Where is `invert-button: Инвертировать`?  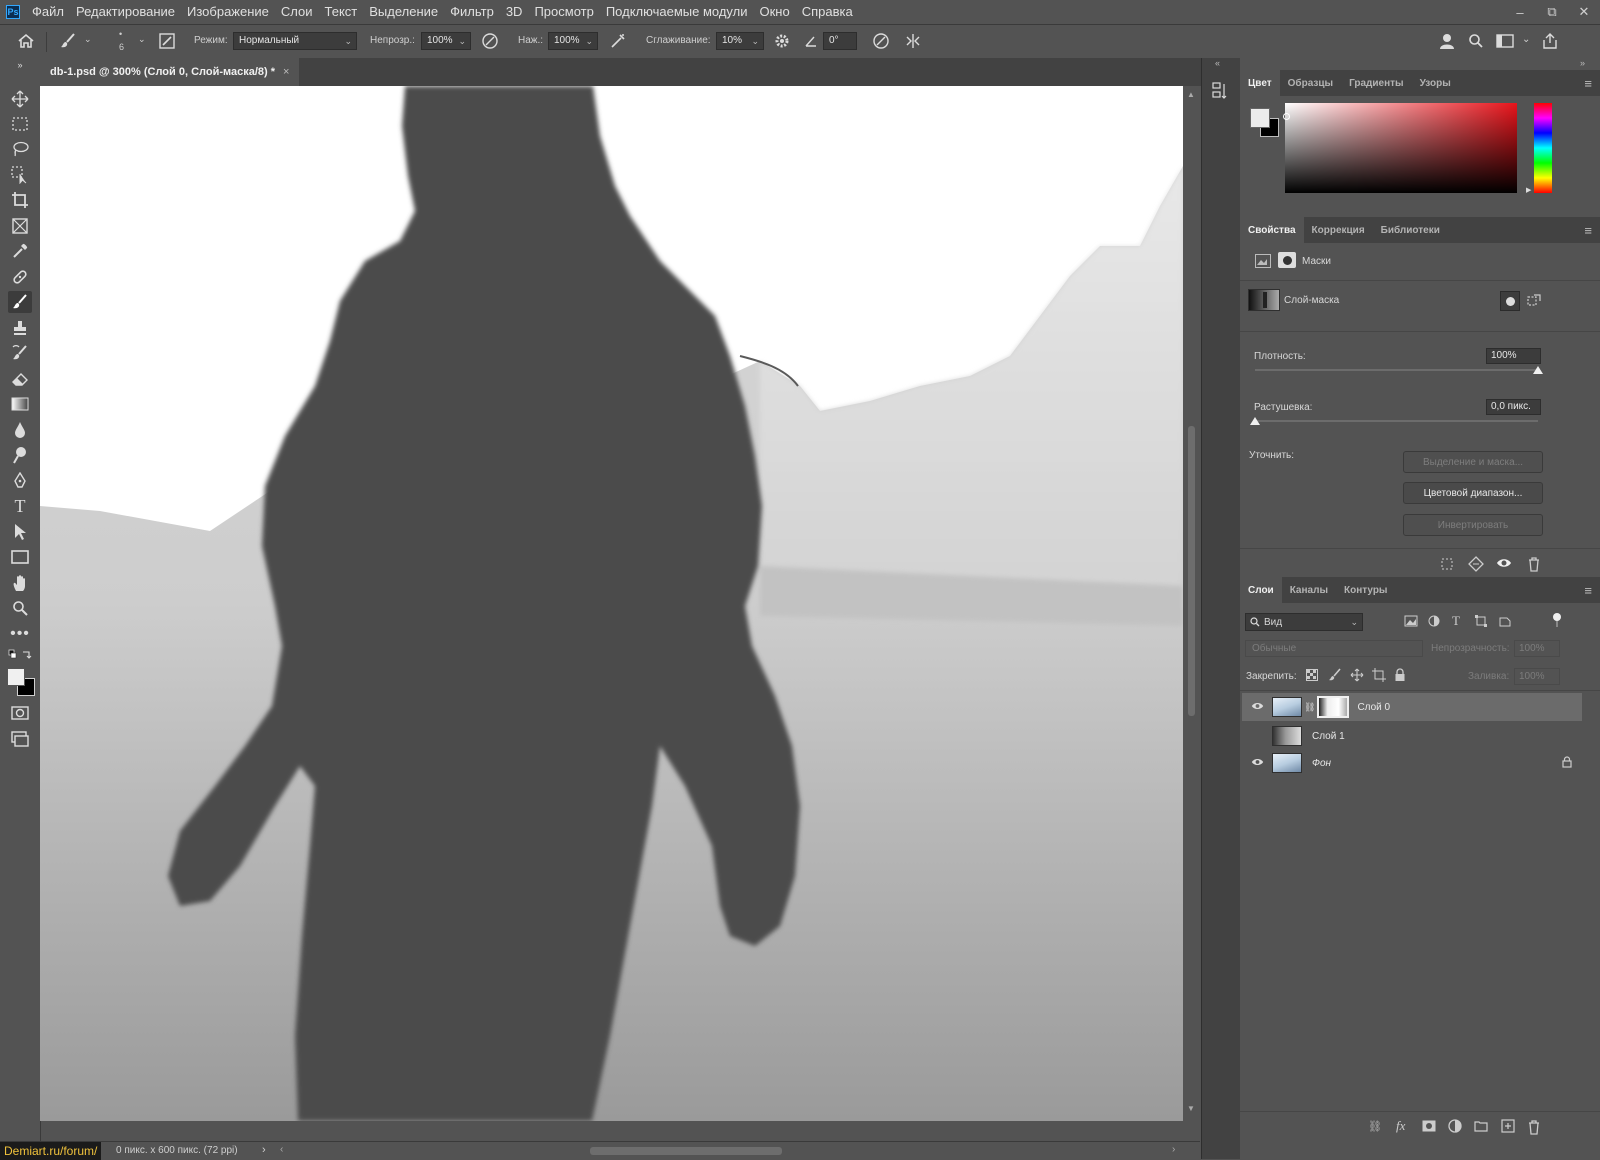 invert-button: Инвертировать is located at coordinates (1473, 525).